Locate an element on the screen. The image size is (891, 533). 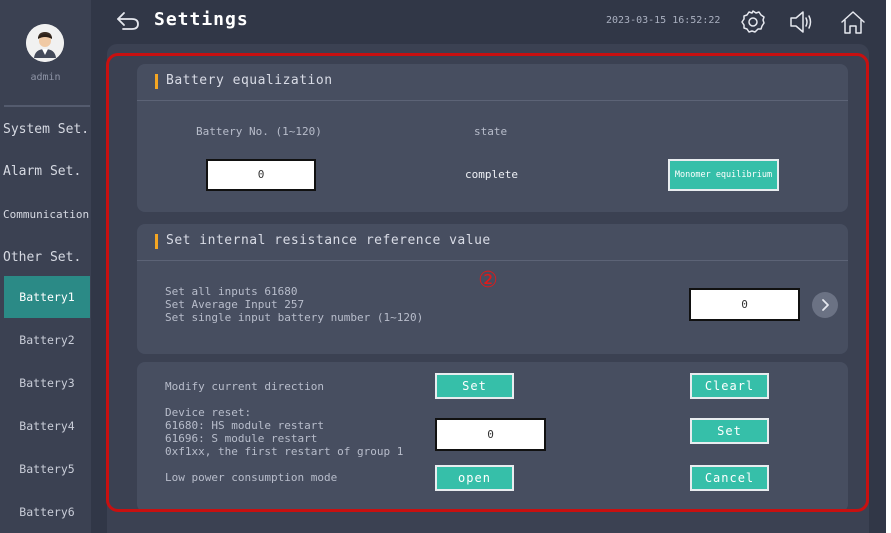
avatar-icon is located at coordinates (45, 43).